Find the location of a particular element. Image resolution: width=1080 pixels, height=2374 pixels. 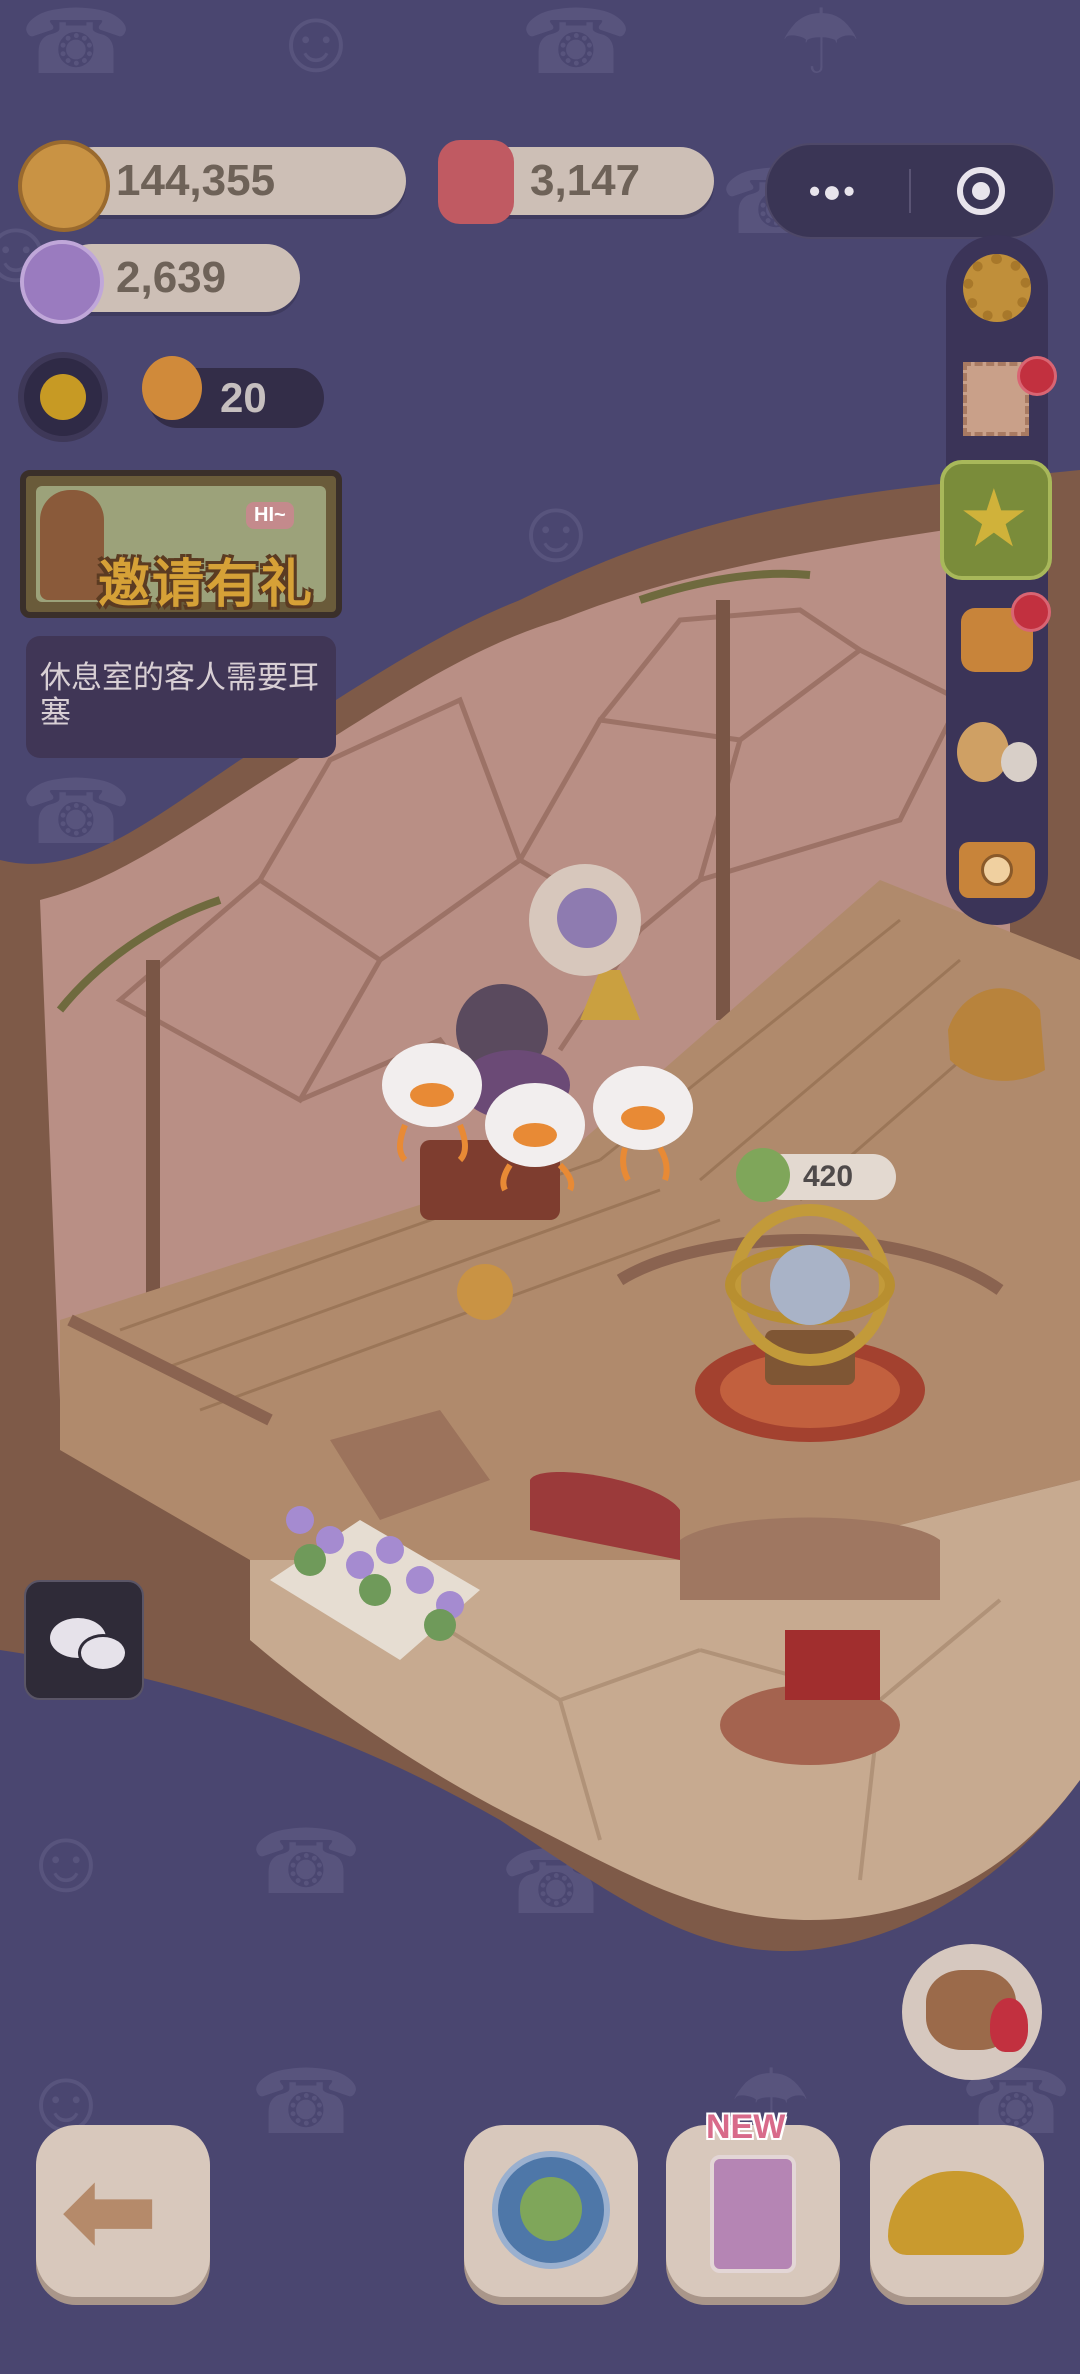

hint-text-box: 休息室的客人需要耳塞 is located at coordinates (181, 697).